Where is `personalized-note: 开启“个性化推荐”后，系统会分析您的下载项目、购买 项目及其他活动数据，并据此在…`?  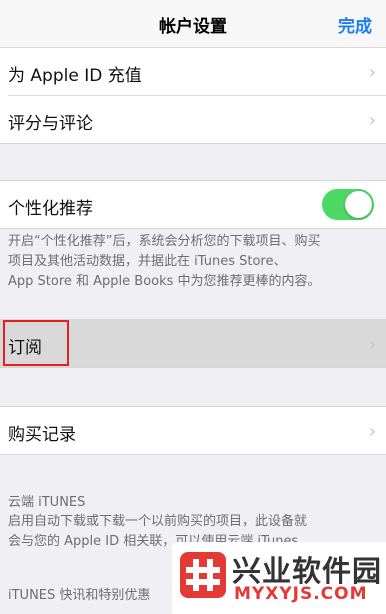
personalized-note: 开启“个性化推荐”后，系统会分析您的下载项目、购买 项目及其他活动数据，并据此在… is located at coordinates (190, 262).